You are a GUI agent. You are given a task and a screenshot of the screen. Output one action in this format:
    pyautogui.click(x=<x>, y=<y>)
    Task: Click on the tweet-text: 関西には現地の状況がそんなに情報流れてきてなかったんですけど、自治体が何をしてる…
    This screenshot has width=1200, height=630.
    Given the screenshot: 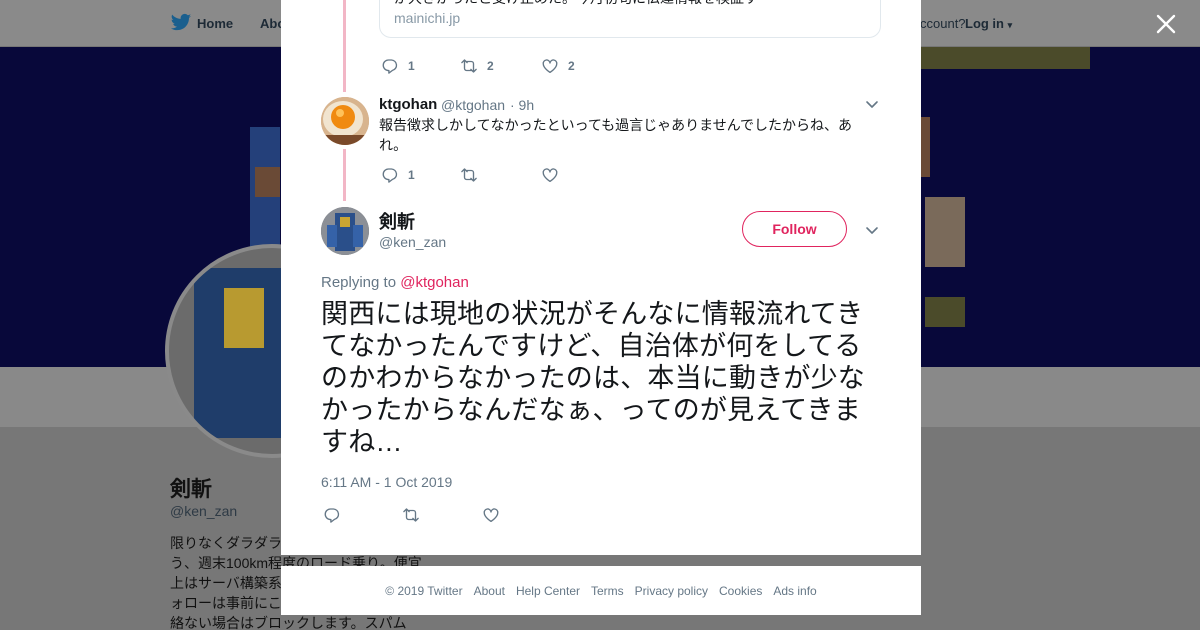 What is the action you would take?
    pyautogui.click(x=593, y=378)
    